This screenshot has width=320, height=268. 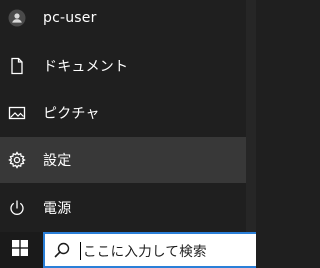 I want to click on user-account-button: pc-user, so click(x=123, y=20).